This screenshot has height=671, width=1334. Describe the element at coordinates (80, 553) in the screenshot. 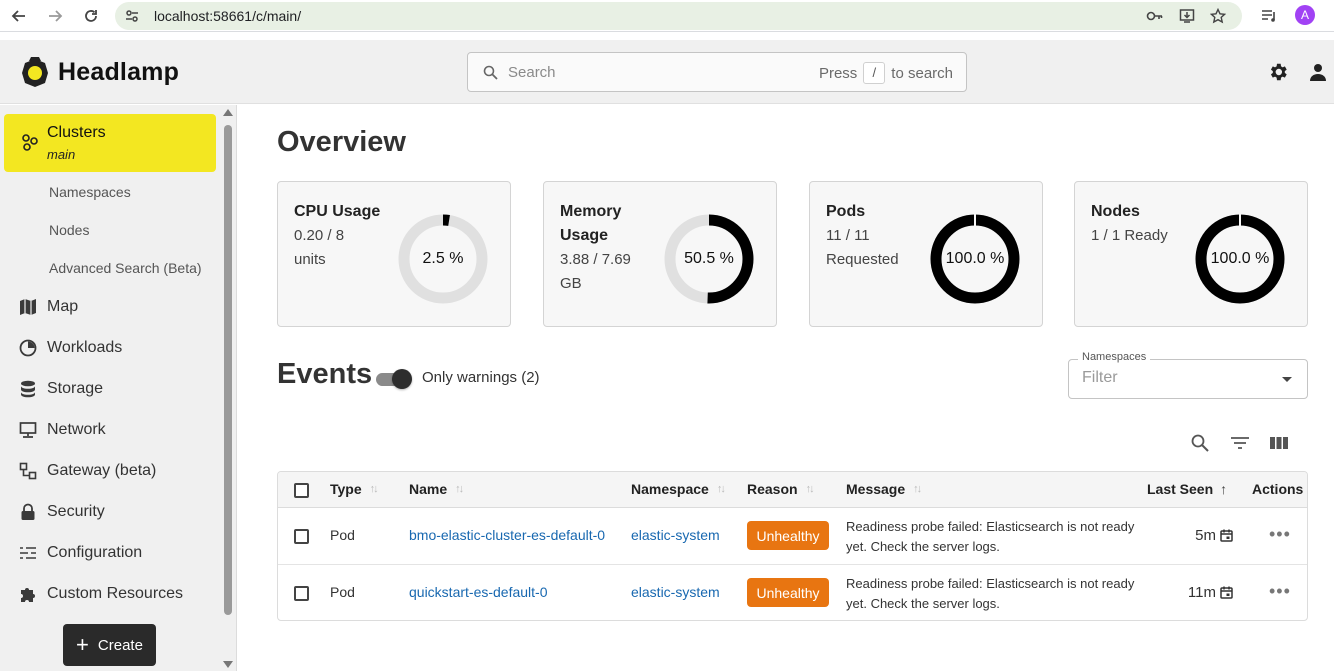

I see `sidebar-item-configuration: Configuration` at that location.